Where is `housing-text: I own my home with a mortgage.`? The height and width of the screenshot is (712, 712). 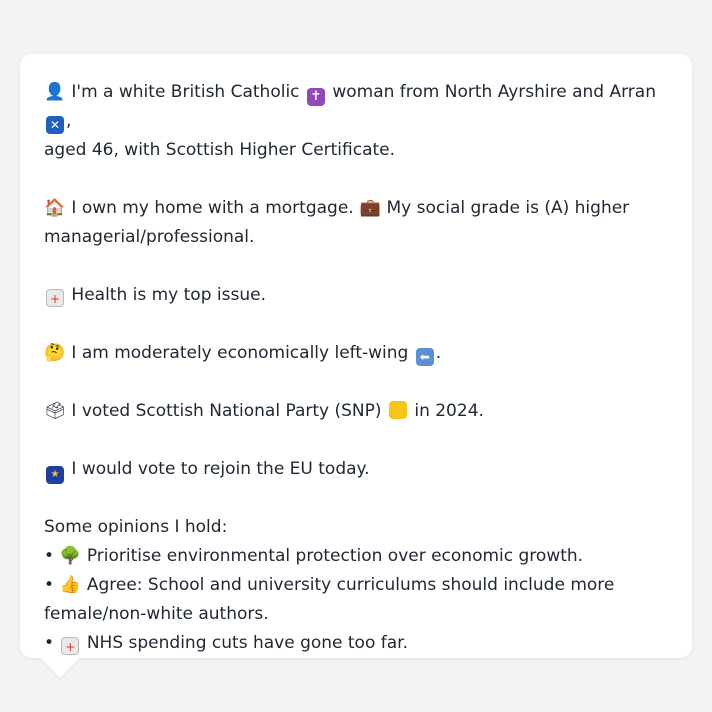
housing-text: I own my home with a mortgage. is located at coordinates (212, 208).